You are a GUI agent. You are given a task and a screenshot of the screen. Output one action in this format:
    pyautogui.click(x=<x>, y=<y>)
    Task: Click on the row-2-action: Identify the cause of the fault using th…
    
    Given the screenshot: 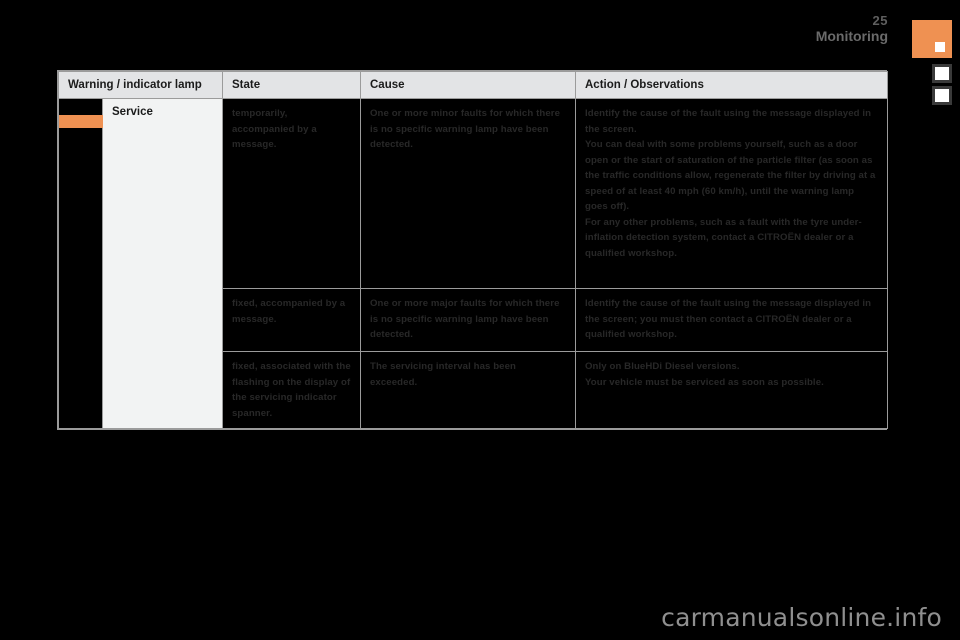 What is the action you would take?
    pyautogui.click(x=731, y=320)
    